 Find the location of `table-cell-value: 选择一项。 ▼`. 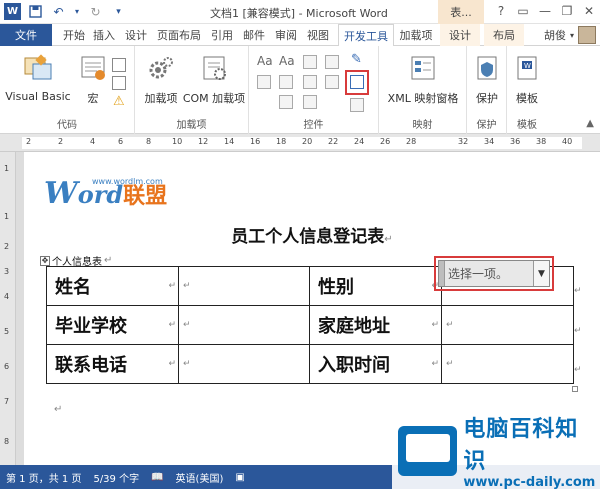

table-cell-value: 选择一项。 ▼ is located at coordinates (504, 281).